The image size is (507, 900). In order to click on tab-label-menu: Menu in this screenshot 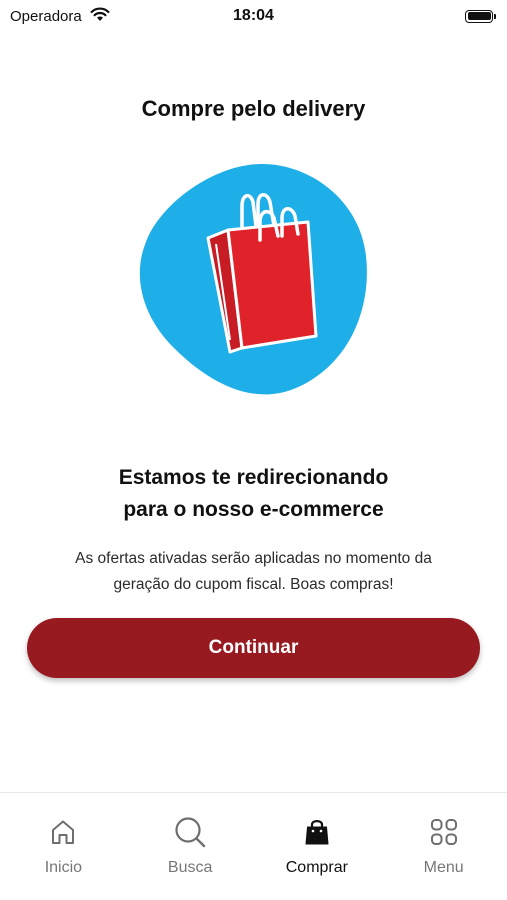, I will do `click(443, 867)`.